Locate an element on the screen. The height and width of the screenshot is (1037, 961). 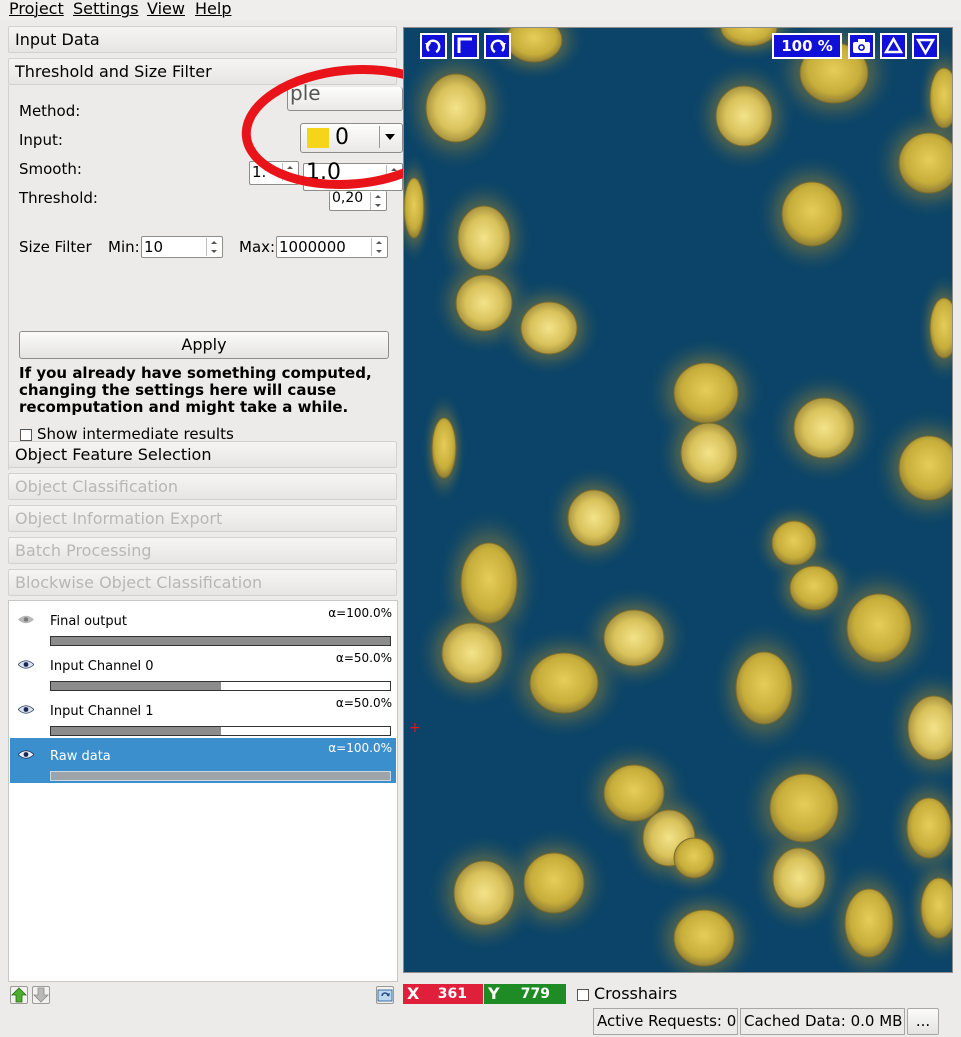
reset-view-icon is located at coordinates (464, 45).